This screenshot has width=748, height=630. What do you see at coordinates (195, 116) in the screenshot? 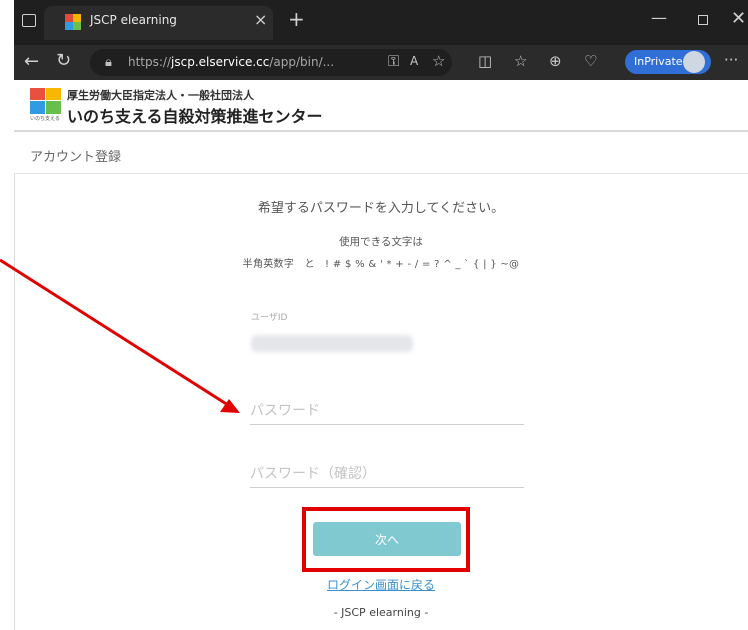
I see `org-title: いのち支える自殺対策推進センター` at bounding box center [195, 116].